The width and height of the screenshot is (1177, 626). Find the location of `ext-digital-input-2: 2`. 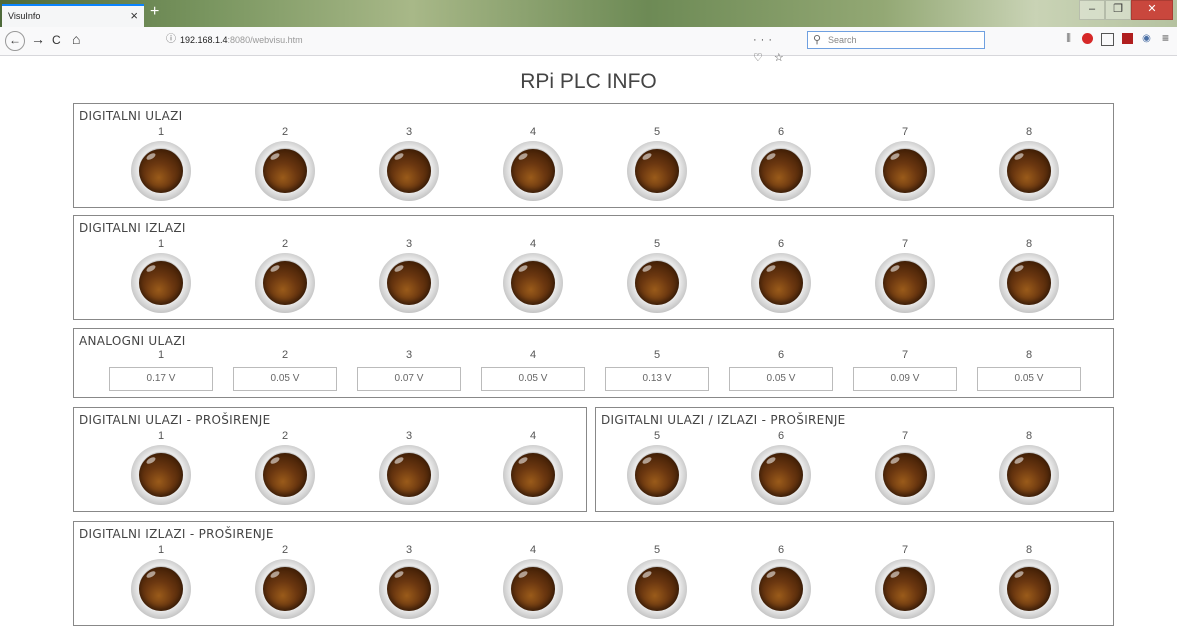

ext-digital-input-2: 2 is located at coordinates (285, 467).